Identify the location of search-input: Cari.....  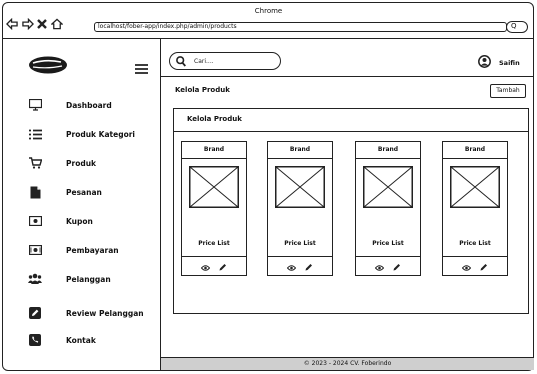
(225, 61).